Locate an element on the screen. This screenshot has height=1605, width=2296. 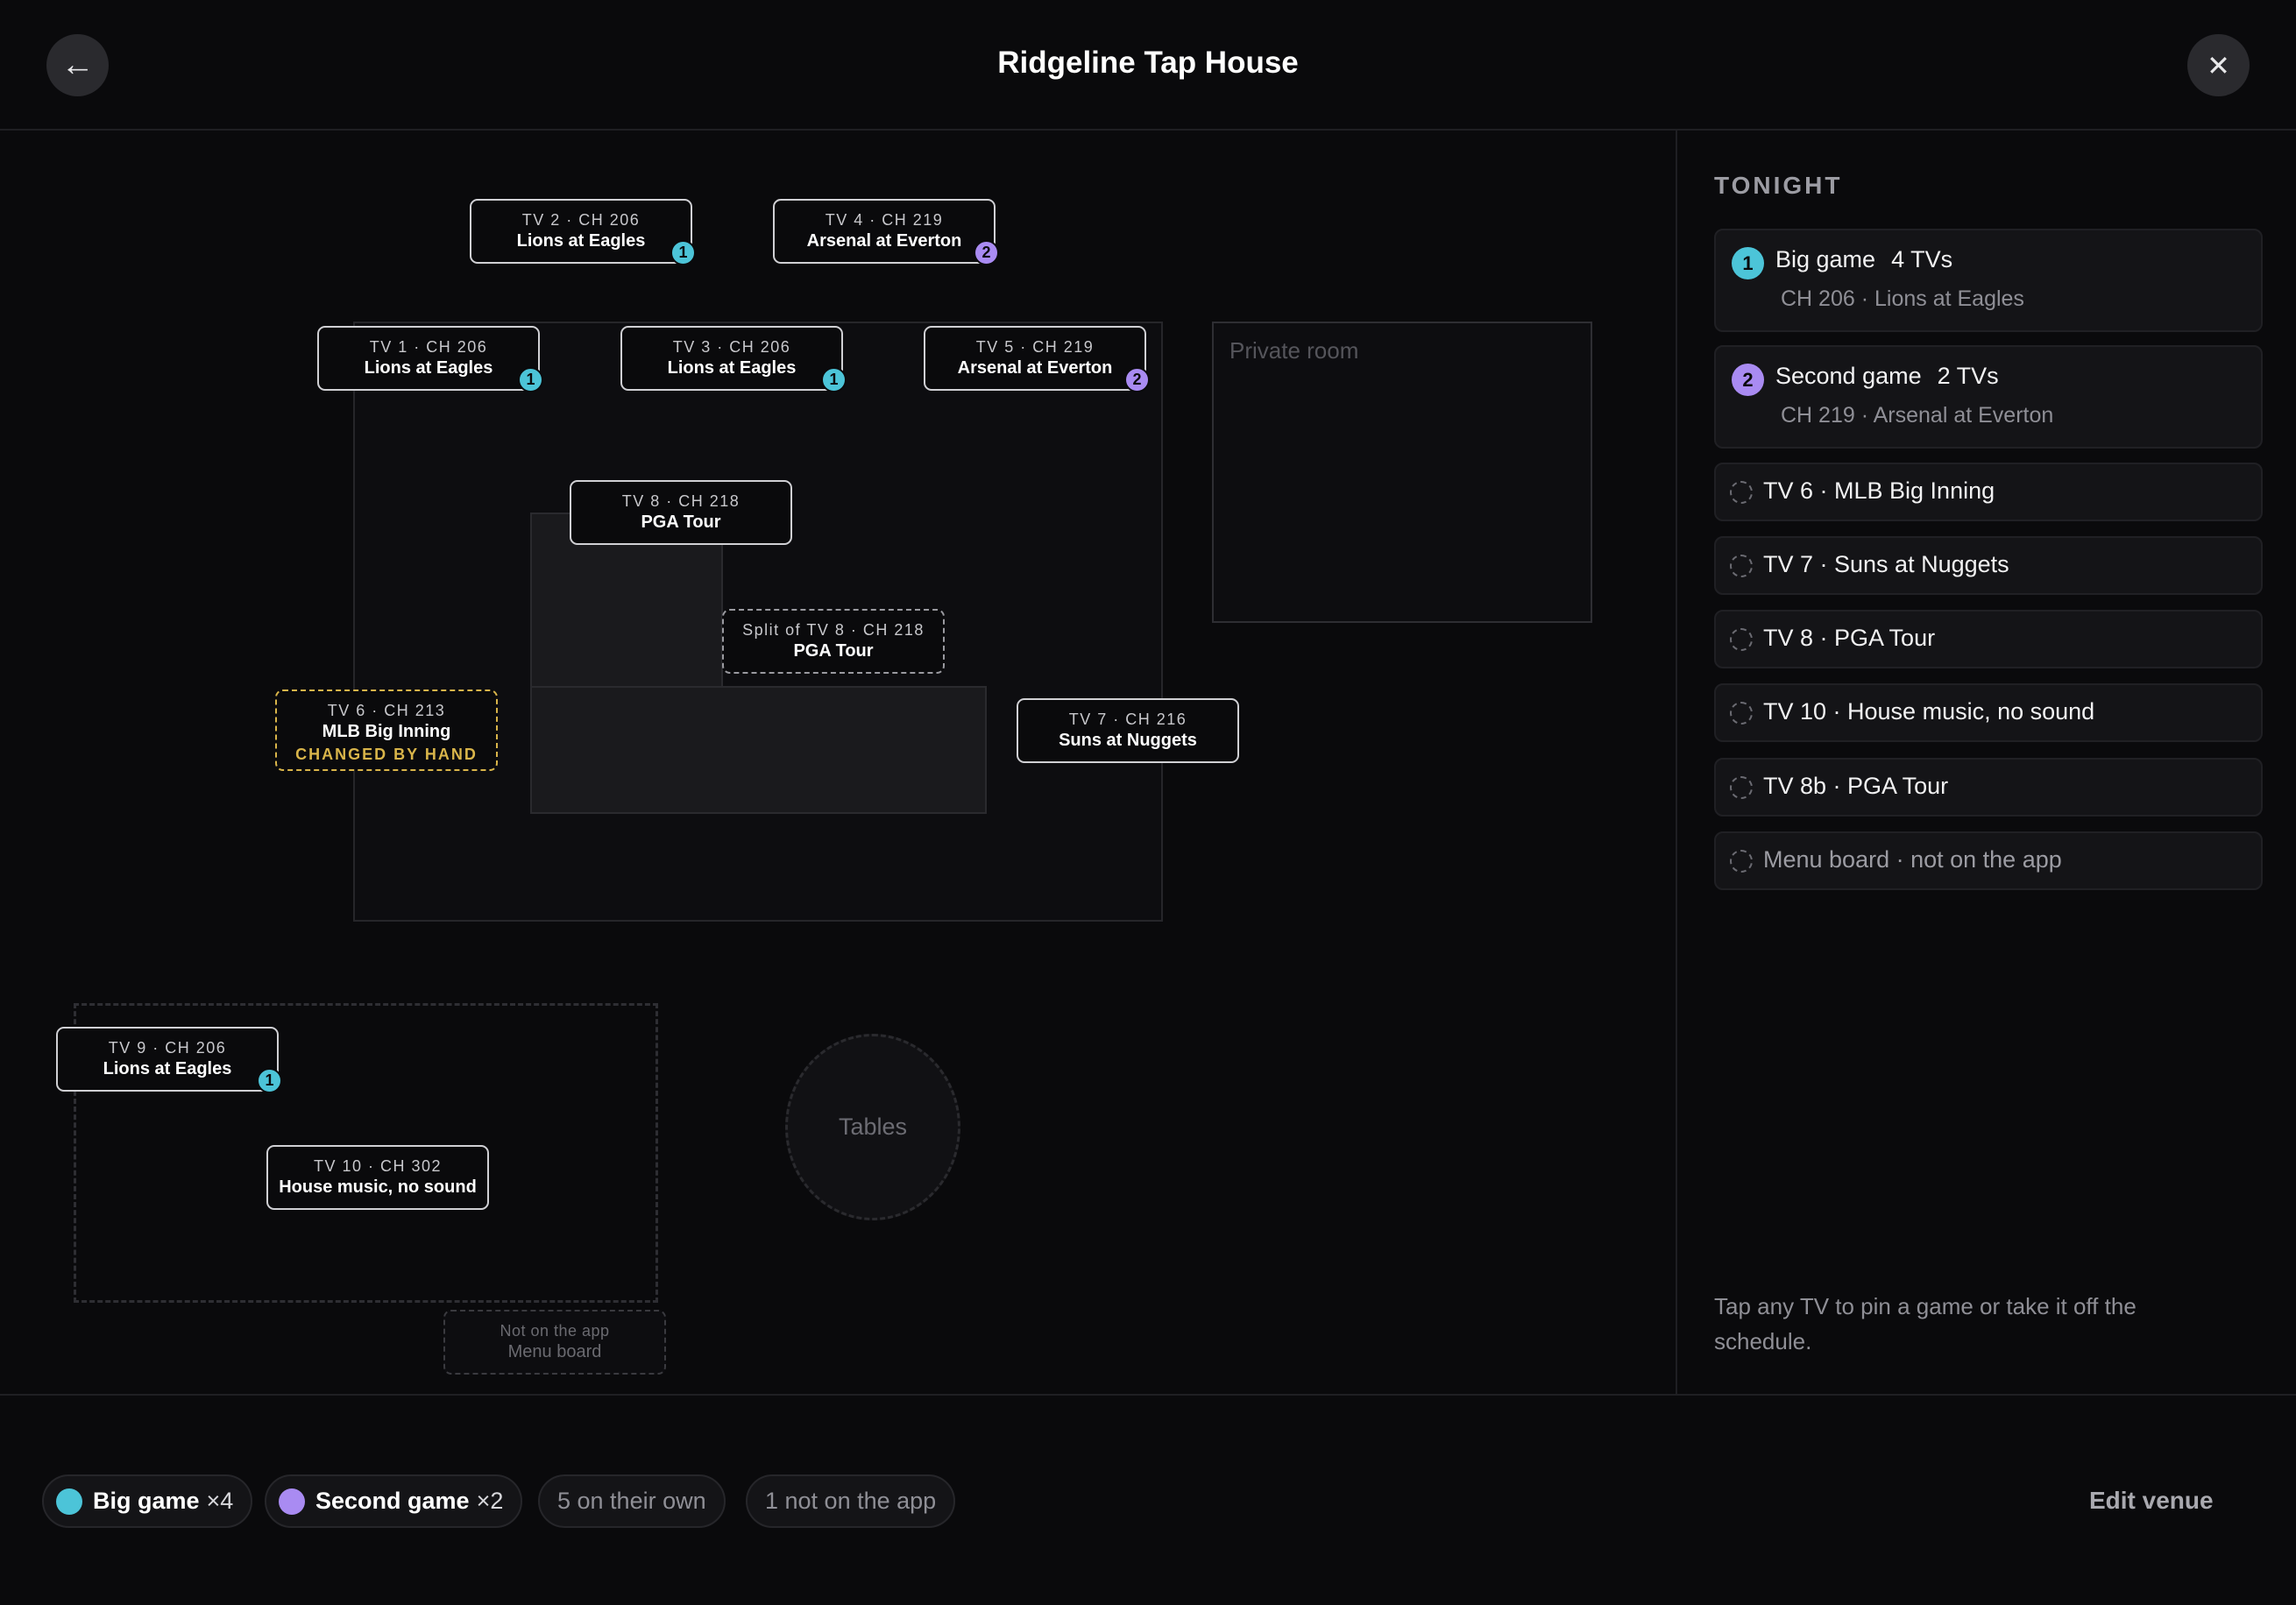
tv-7-tile: TV 7 · CH 216 Suns at Nuggets is located at coordinates (1128, 730).